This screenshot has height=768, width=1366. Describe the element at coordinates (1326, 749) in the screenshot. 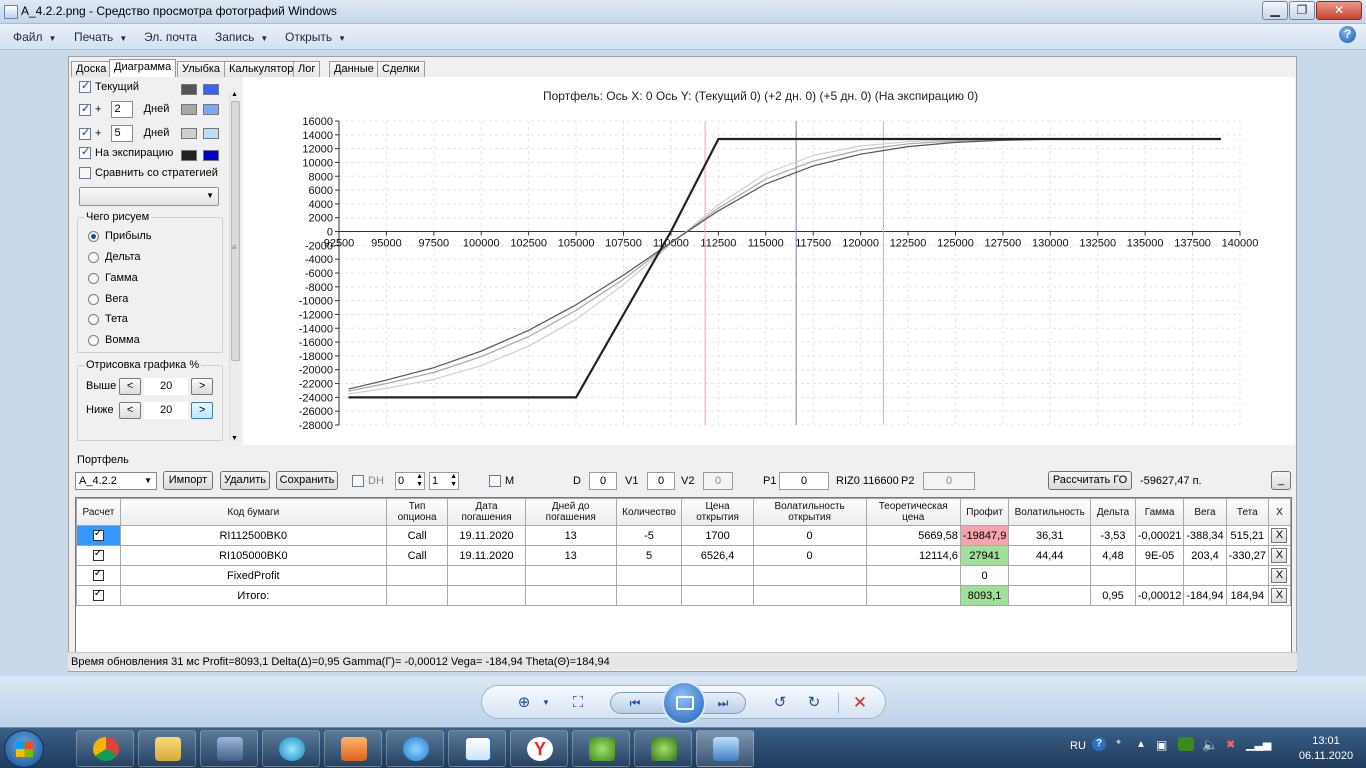

I see `clock: 13:01 06.11.2020` at that location.